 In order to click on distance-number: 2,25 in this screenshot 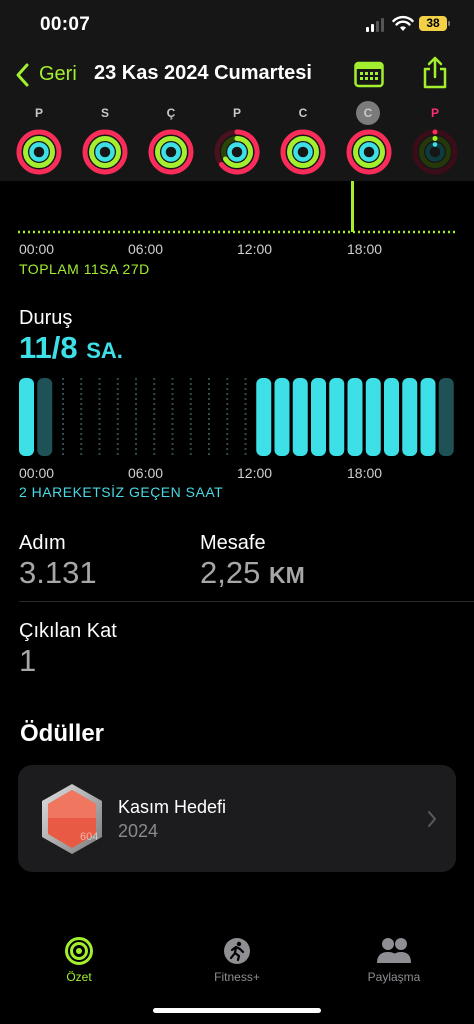, I will do `click(230, 572)`.